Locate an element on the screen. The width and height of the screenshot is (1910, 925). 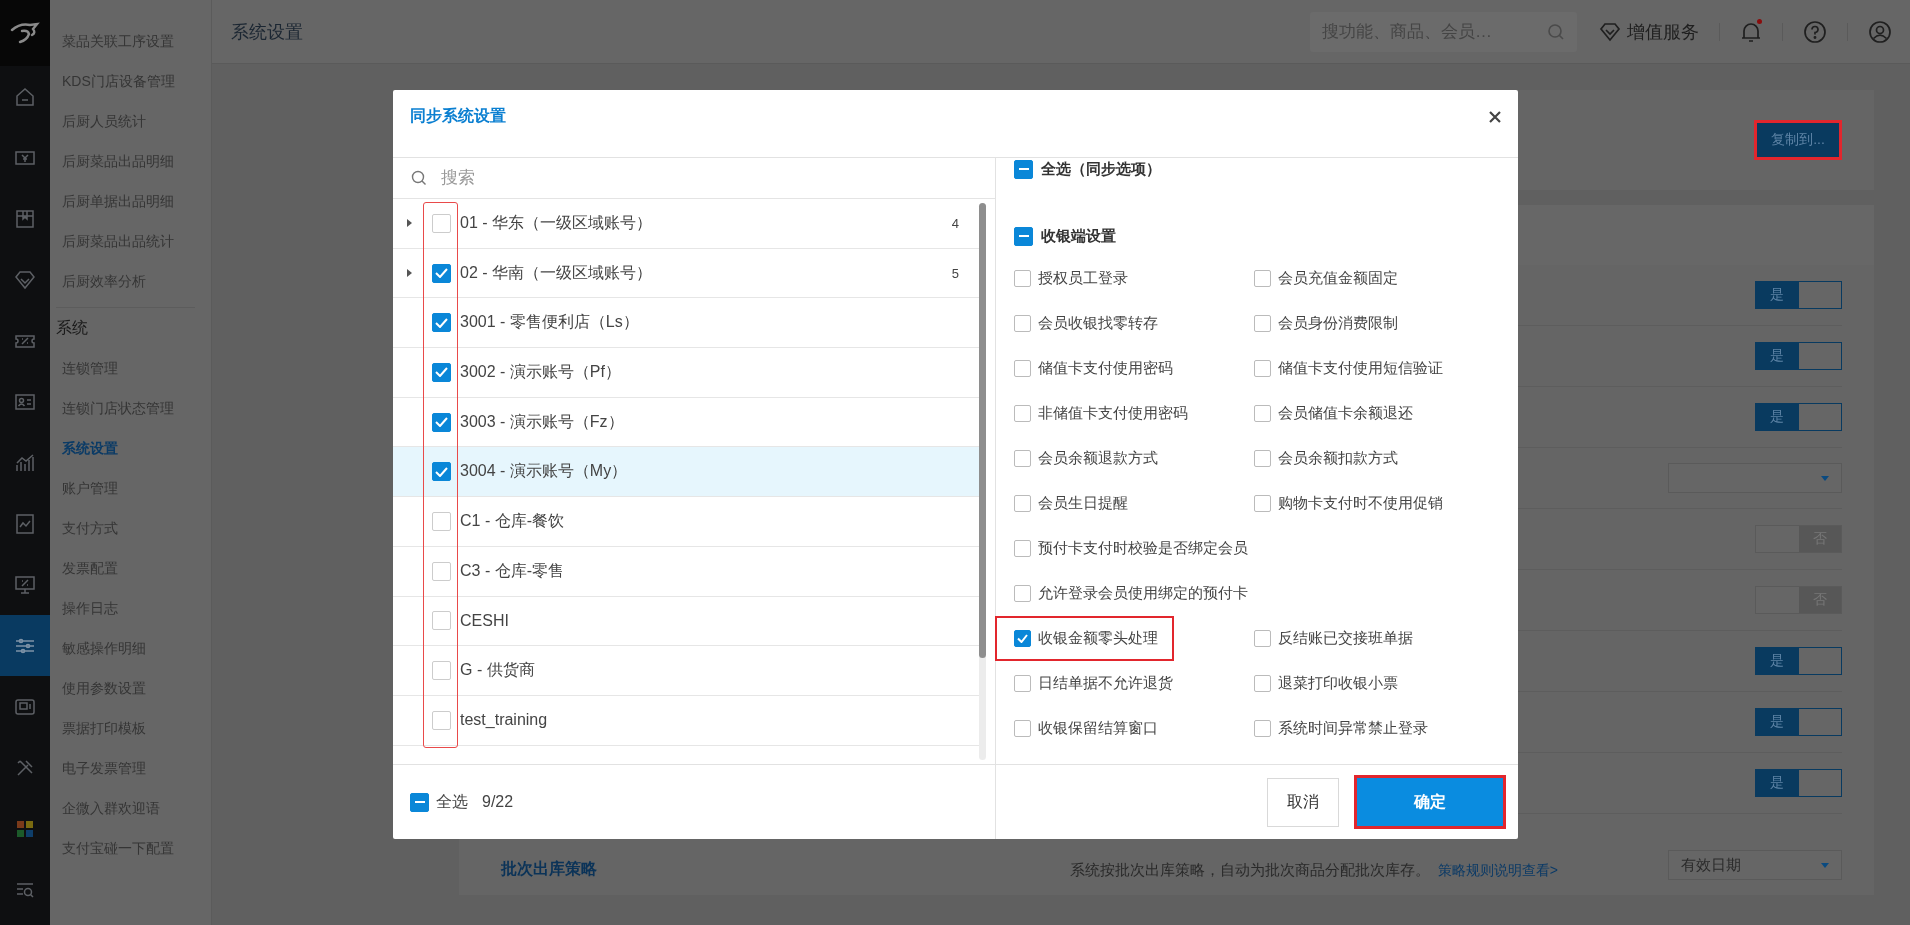
option-checkbox: 会员身份消费限制 is located at coordinates (1324, 323).